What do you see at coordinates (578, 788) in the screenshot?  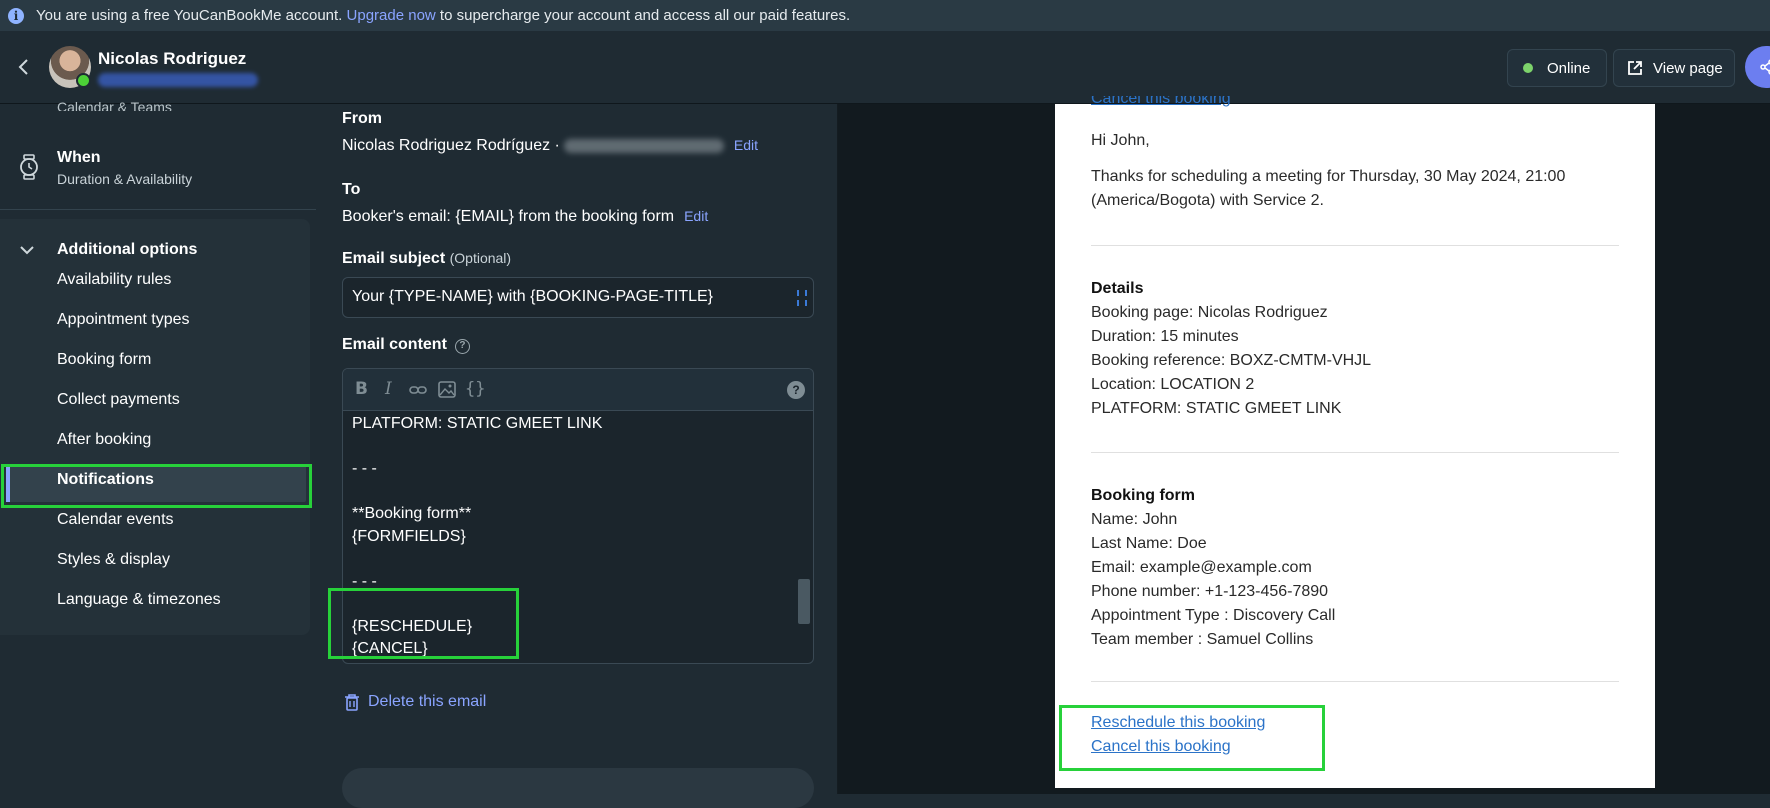 I see `save-button` at bounding box center [578, 788].